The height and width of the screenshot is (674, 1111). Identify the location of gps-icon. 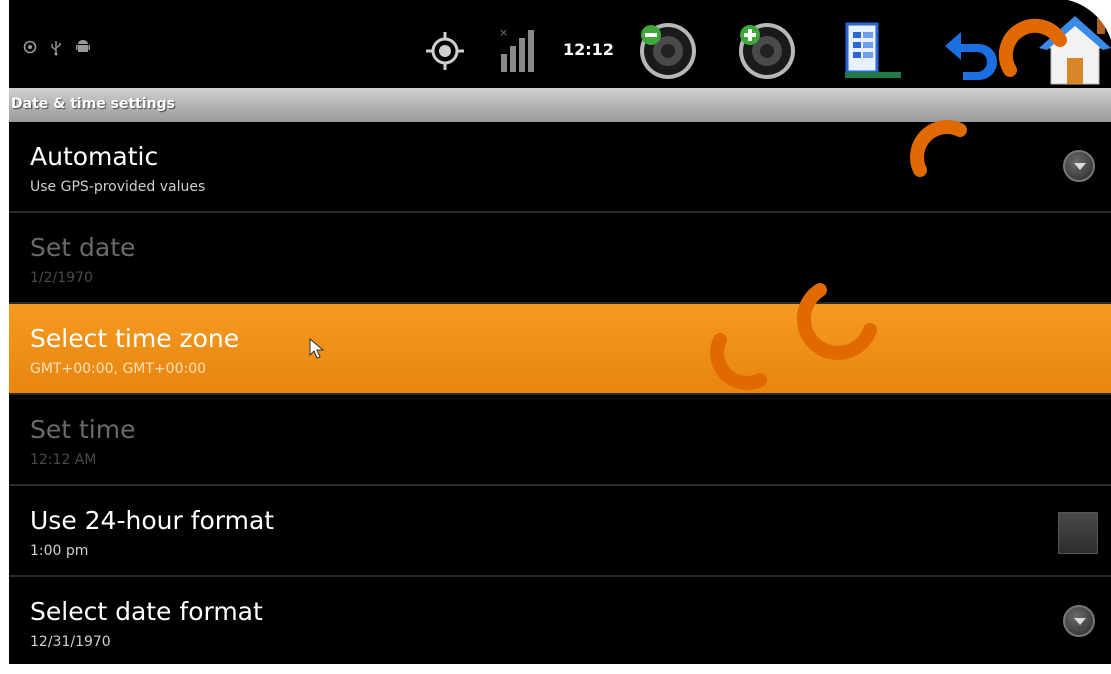
(445, 53).